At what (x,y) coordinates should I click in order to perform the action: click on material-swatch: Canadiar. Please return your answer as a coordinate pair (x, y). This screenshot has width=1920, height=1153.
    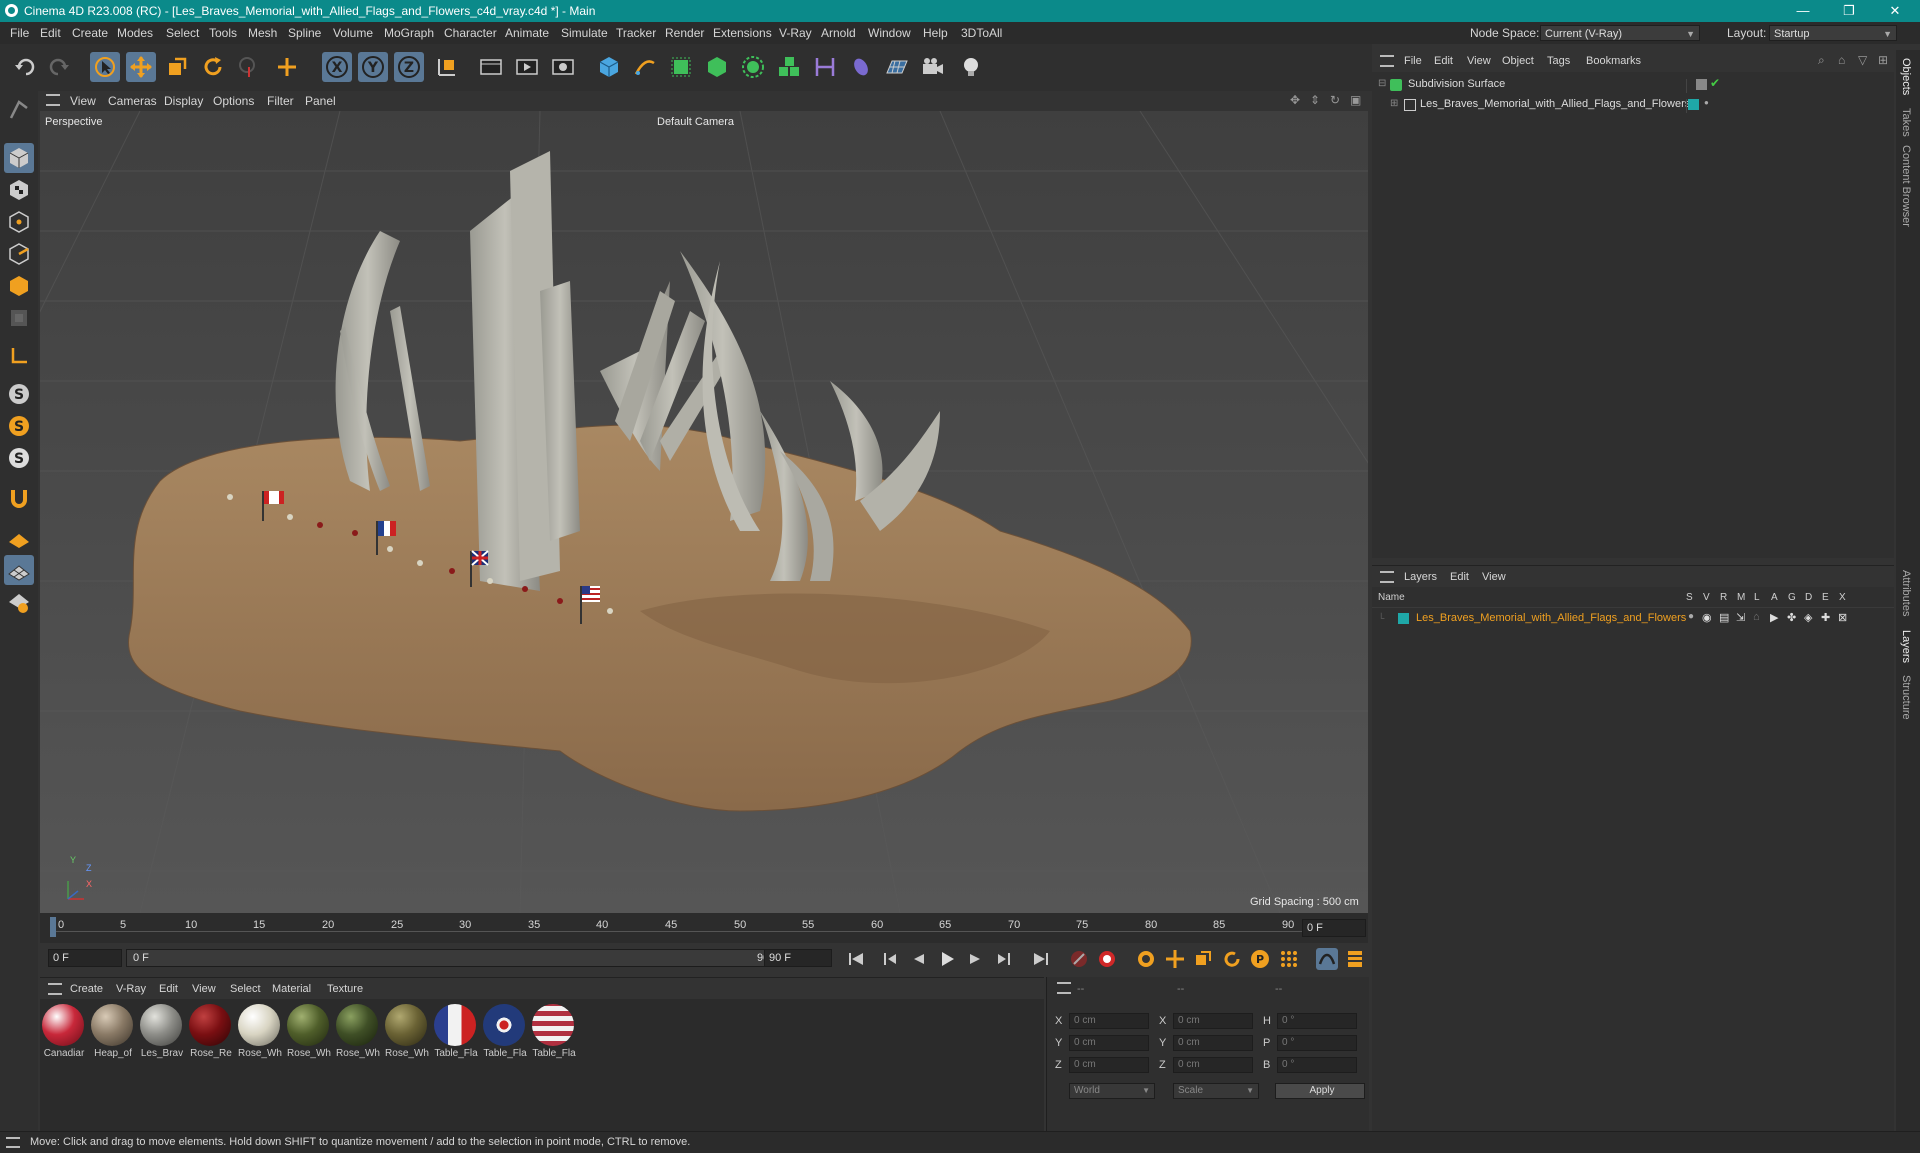
    Looking at the image, I should click on (64, 1031).